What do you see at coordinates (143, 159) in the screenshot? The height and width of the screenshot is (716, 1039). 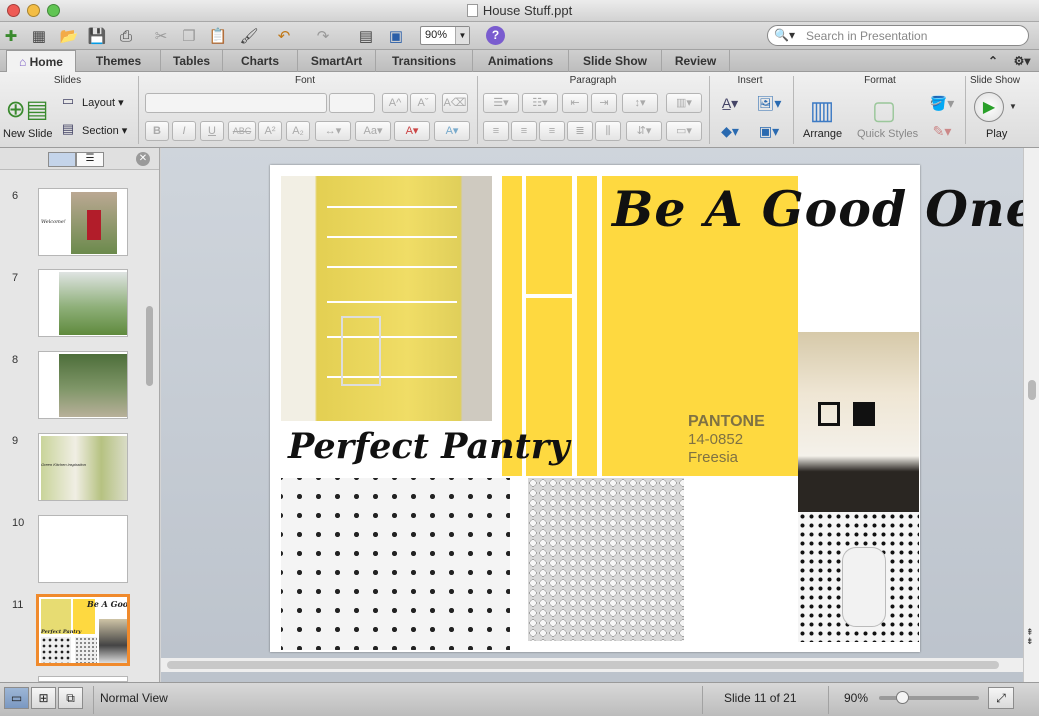 I see `close-icon: ✕` at bounding box center [143, 159].